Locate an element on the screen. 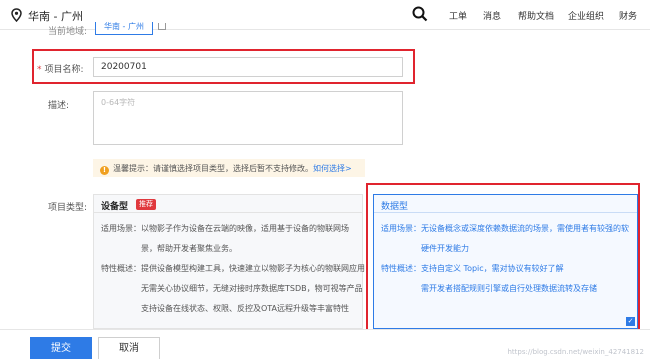  region-option-other is located at coordinates (162, 26).